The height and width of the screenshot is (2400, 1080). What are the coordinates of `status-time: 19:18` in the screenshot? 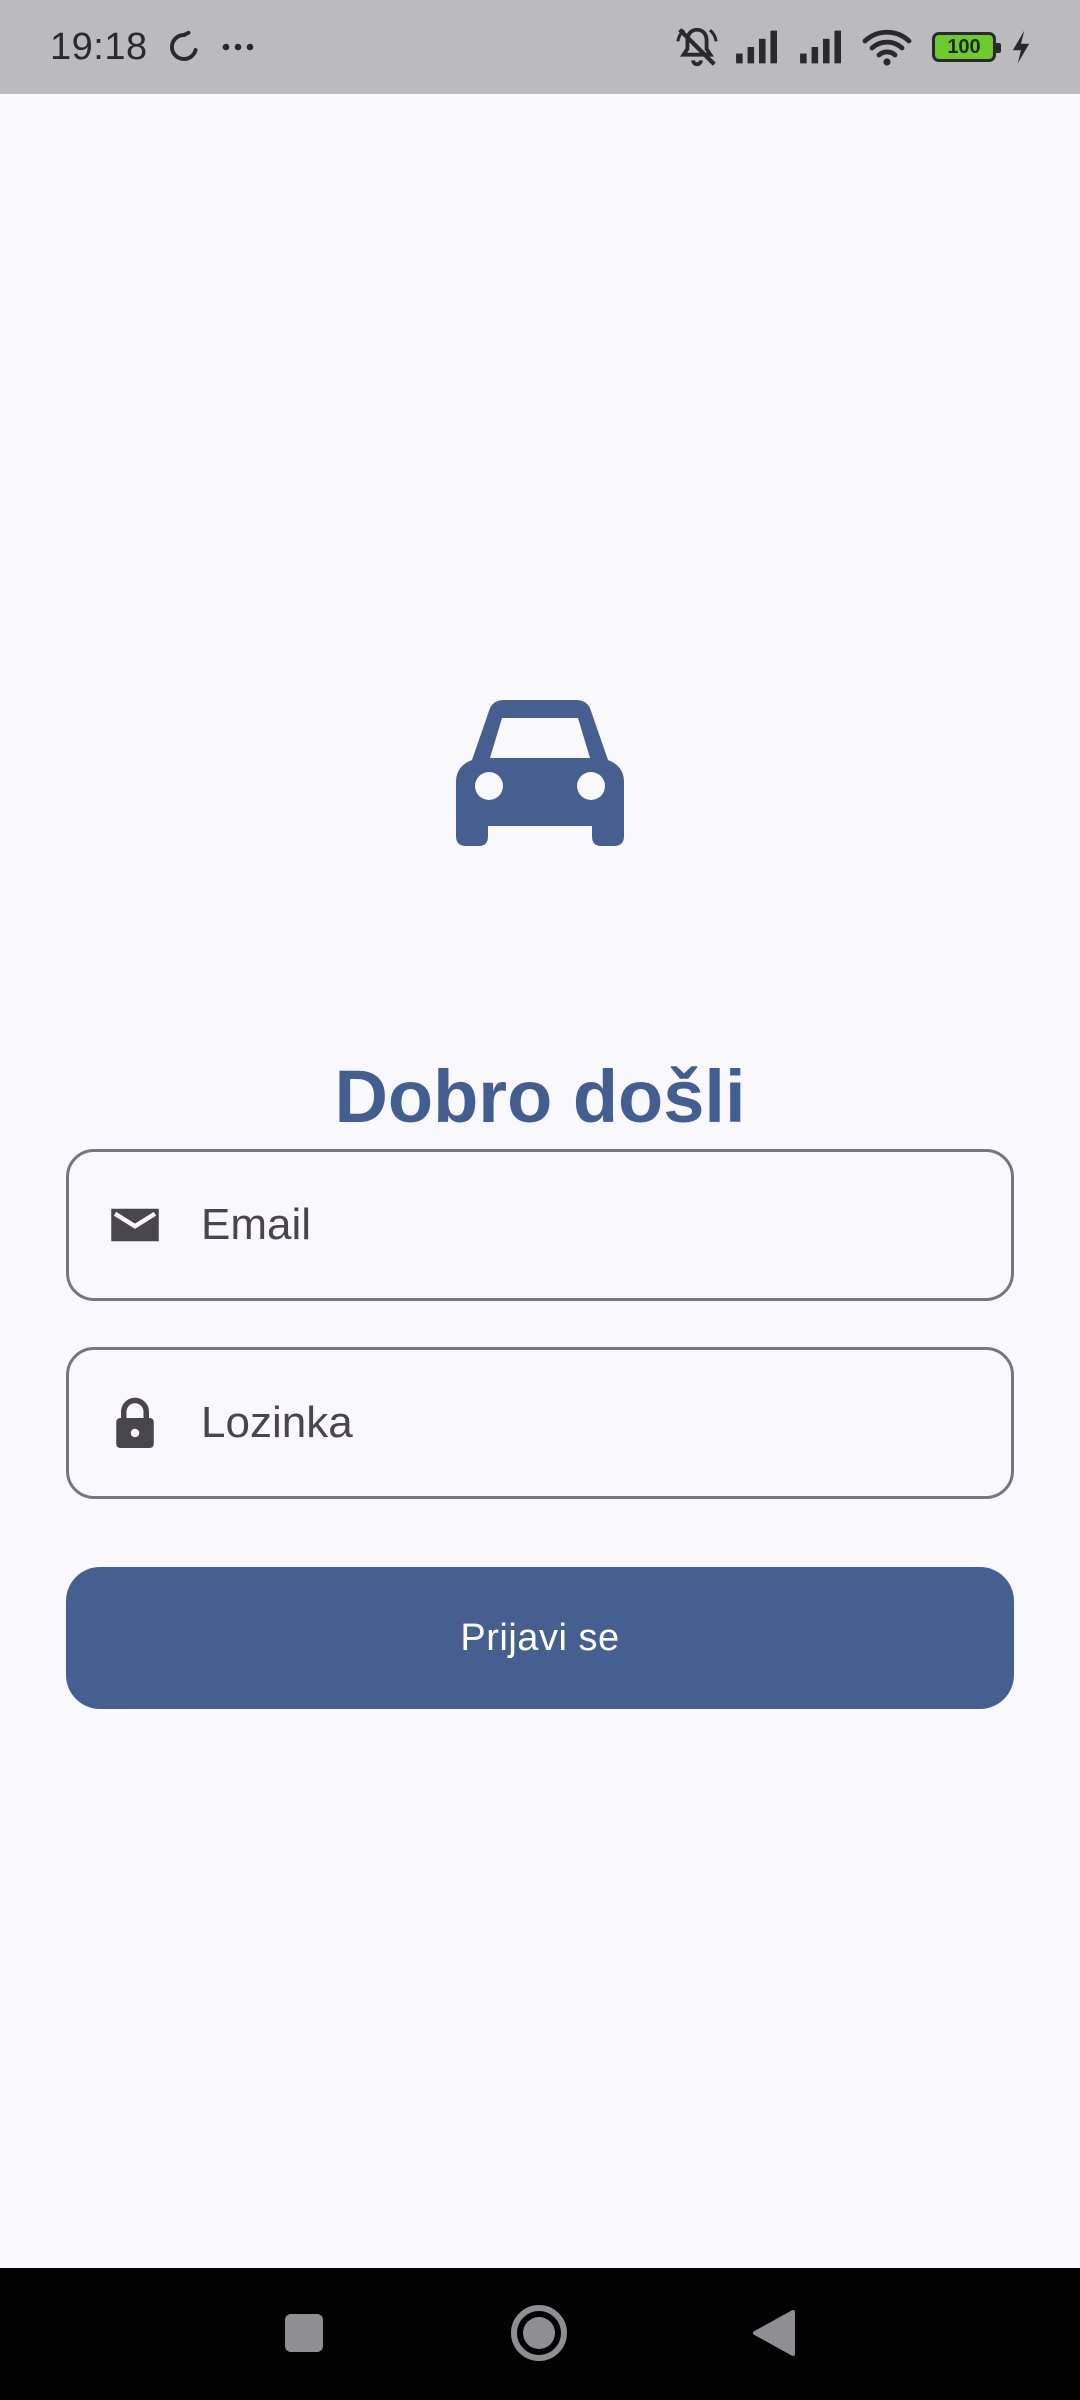 It's located at (99, 46).